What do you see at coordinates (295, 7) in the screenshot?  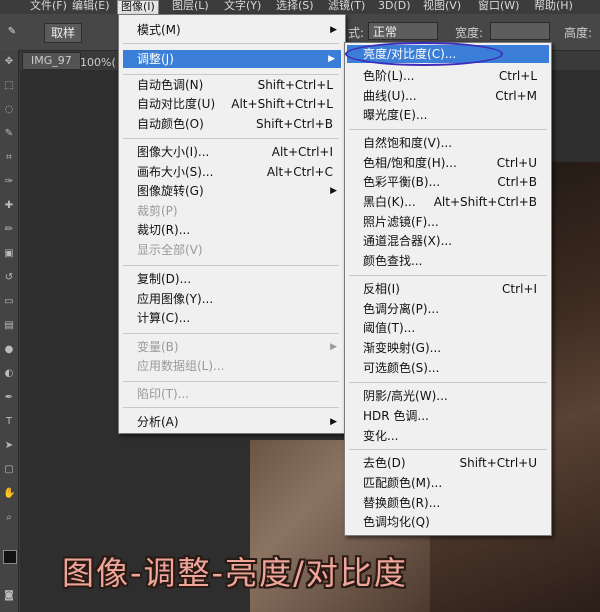 I see `menu-select: 选择(S)` at bounding box center [295, 7].